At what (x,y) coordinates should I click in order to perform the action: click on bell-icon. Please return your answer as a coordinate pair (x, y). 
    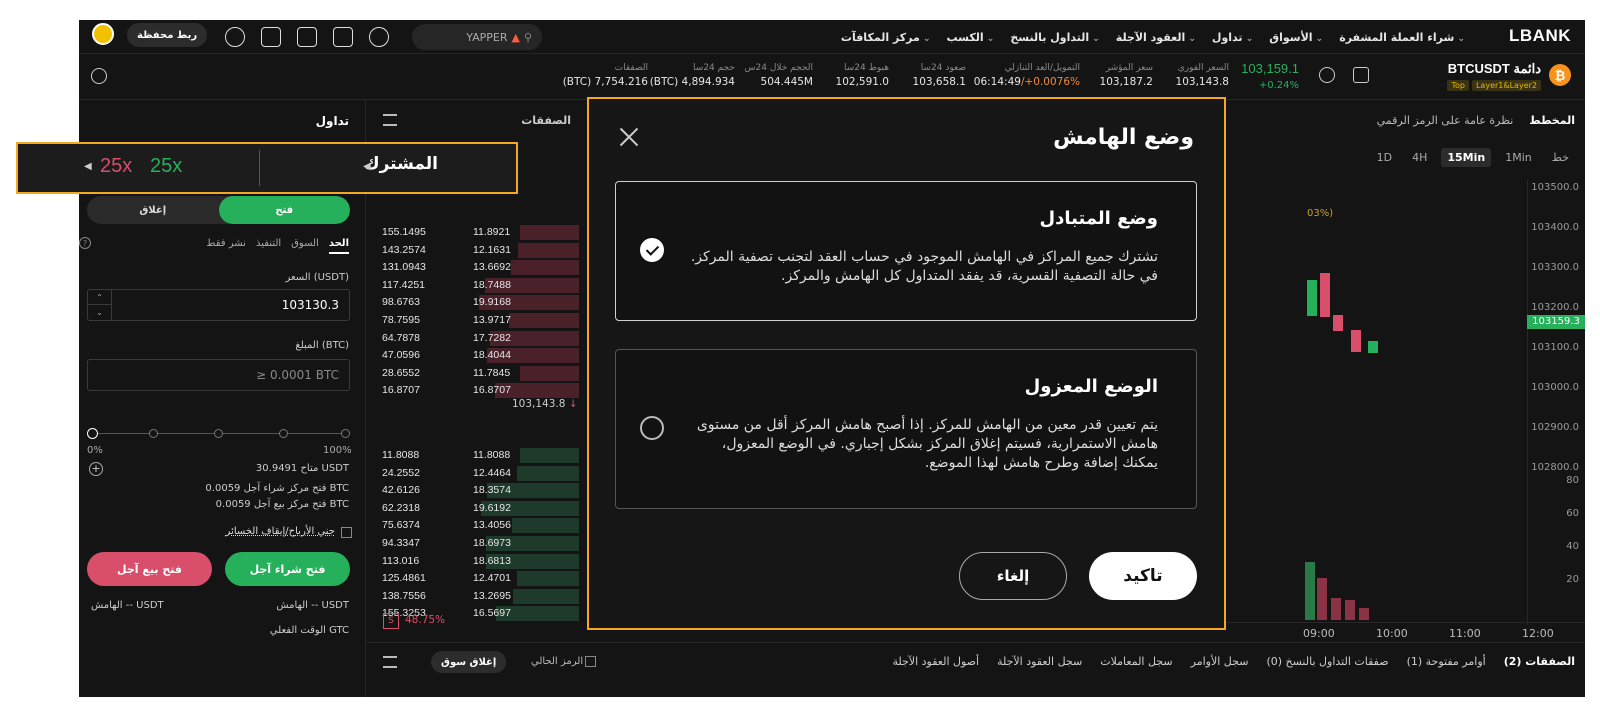
    Looking at the image, I should click on (307, 37).